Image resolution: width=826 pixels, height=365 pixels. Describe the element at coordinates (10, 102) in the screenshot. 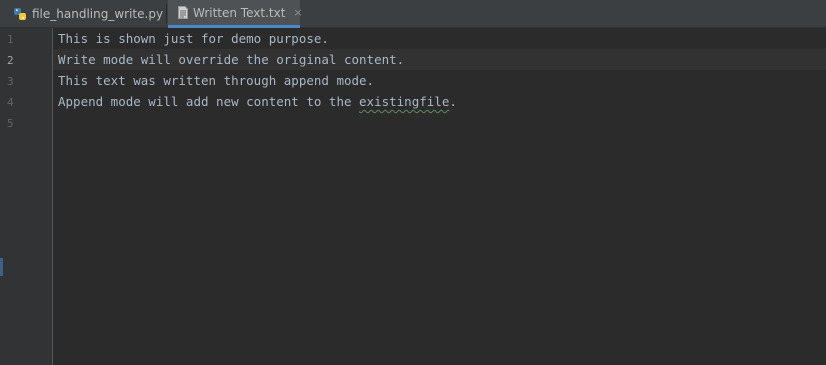

I see `line-number: 4` at that location.